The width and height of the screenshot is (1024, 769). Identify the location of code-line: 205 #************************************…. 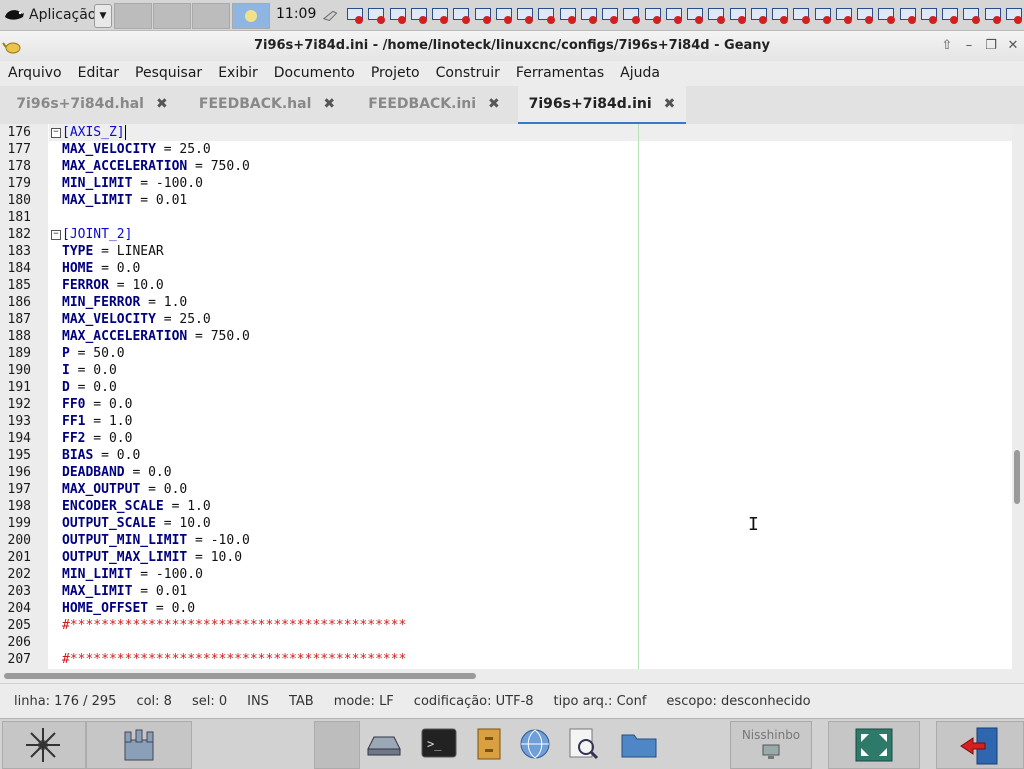
(506, 625).